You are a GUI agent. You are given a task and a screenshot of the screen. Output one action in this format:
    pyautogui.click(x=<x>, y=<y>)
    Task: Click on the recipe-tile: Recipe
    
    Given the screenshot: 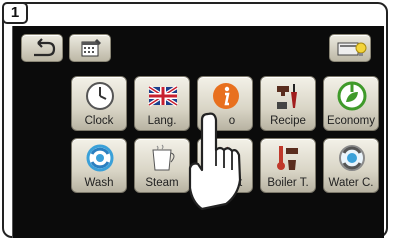 What is the action you would take?
    pyautogui.click(x=288, y=103)
    